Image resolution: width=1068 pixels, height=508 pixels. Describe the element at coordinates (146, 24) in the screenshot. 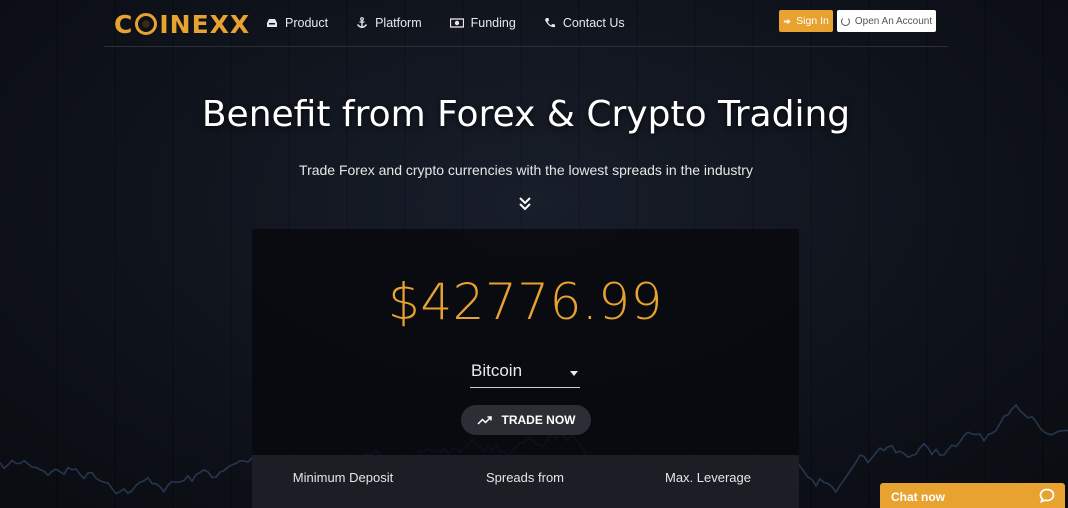

I see `logo-coin-icon` at that location.